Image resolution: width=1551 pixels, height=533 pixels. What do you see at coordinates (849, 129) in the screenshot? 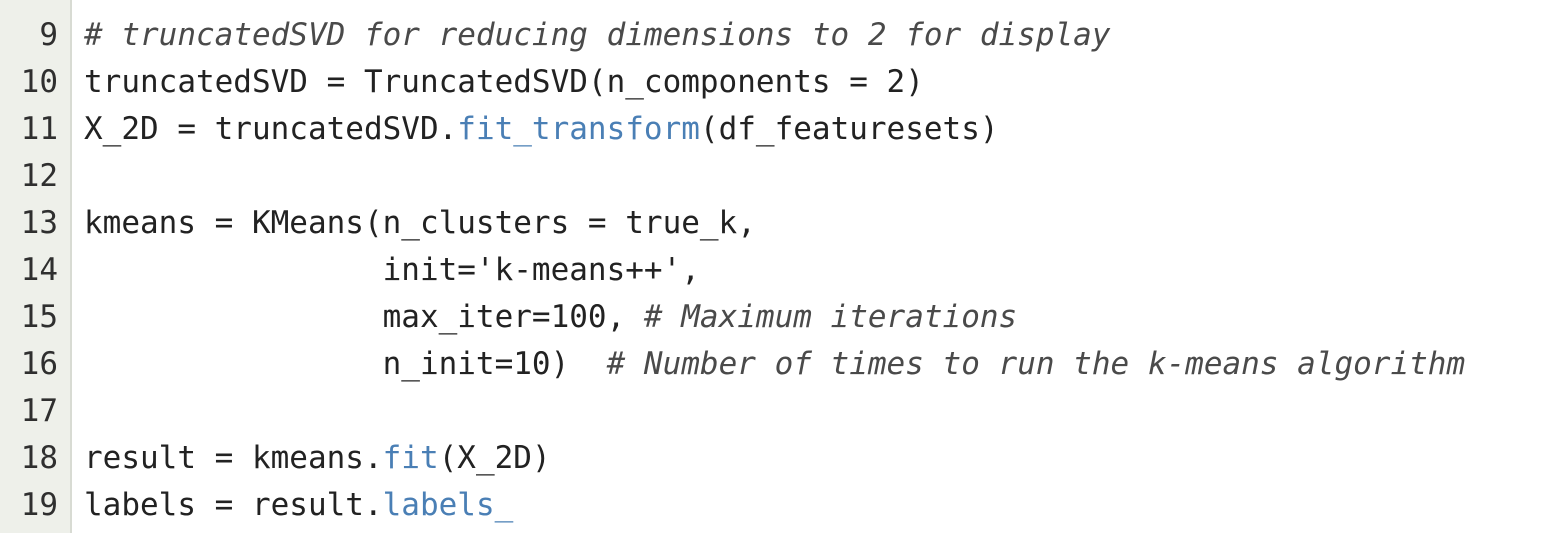
I see `code-token: (df_featuresets)` at bounding box center [849, 129].